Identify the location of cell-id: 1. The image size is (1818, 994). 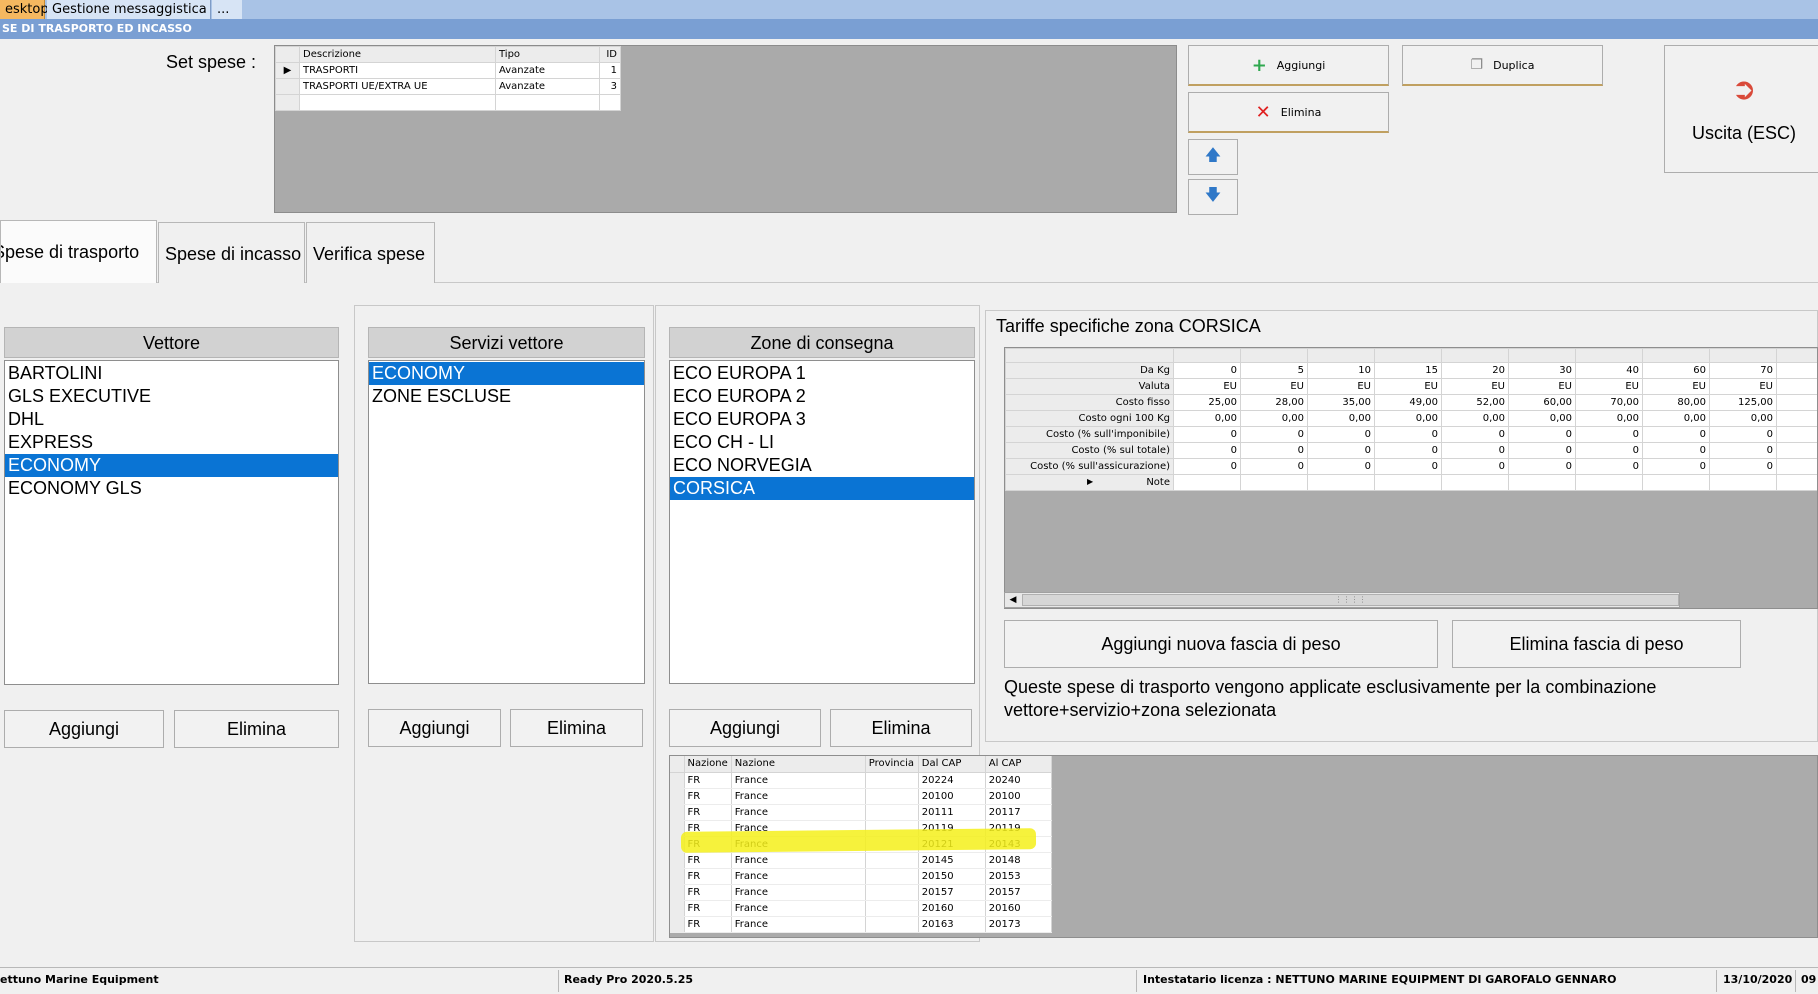
(610, 70).